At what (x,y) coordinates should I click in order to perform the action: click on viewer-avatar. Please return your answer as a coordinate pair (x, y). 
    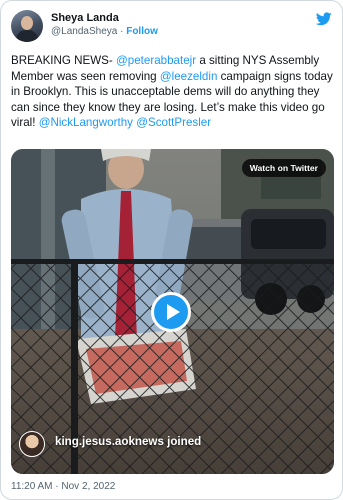
    Looking at the image, I should click on (32, 444).